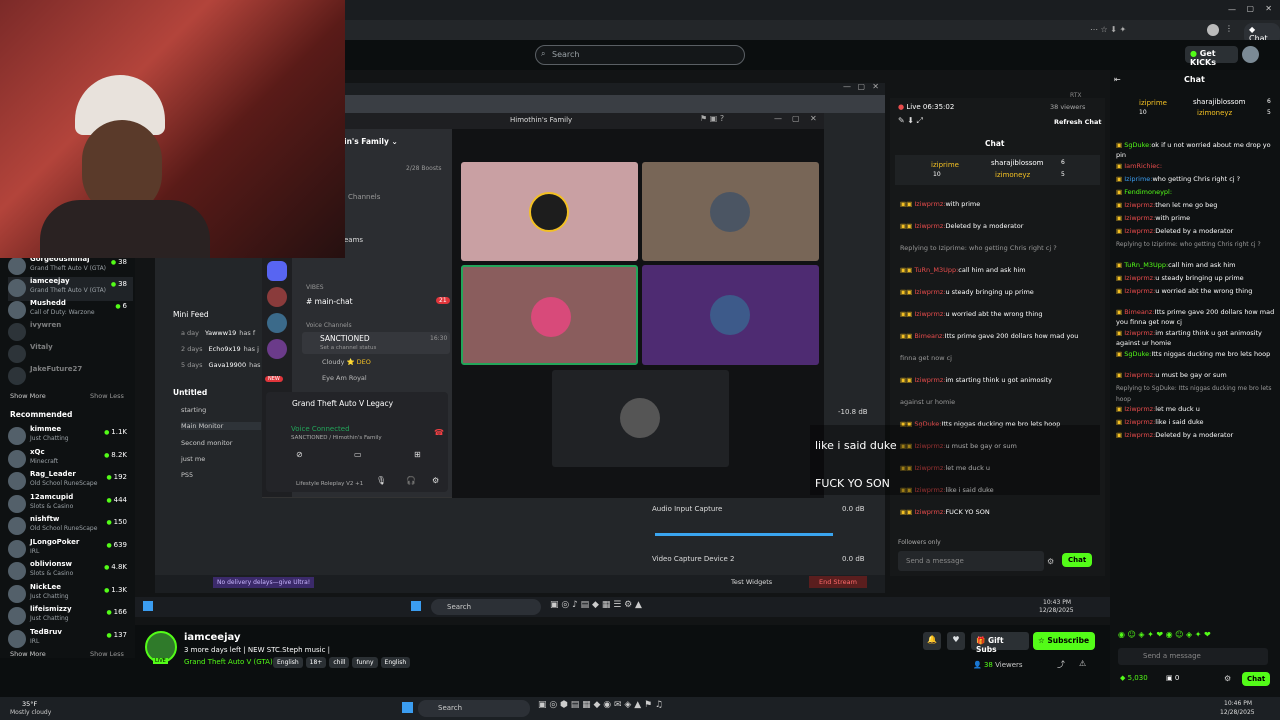 This screenshot has height=720, width=1280. What do you see at coordinates (339, 662) in the screenshot?
I see `stream-tag: chill` at bounding box center [339, 662].